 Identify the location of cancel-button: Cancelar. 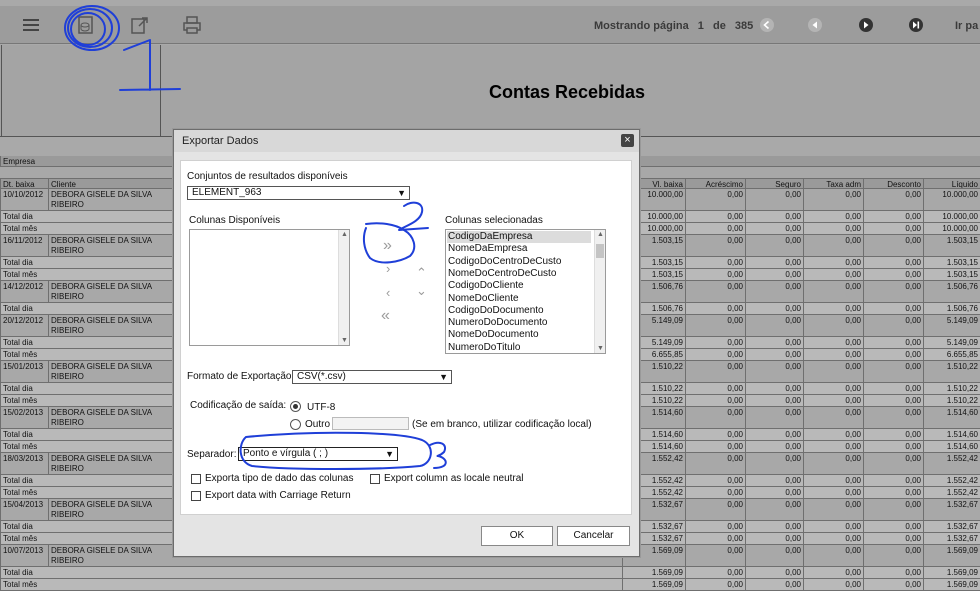
(593, 536).